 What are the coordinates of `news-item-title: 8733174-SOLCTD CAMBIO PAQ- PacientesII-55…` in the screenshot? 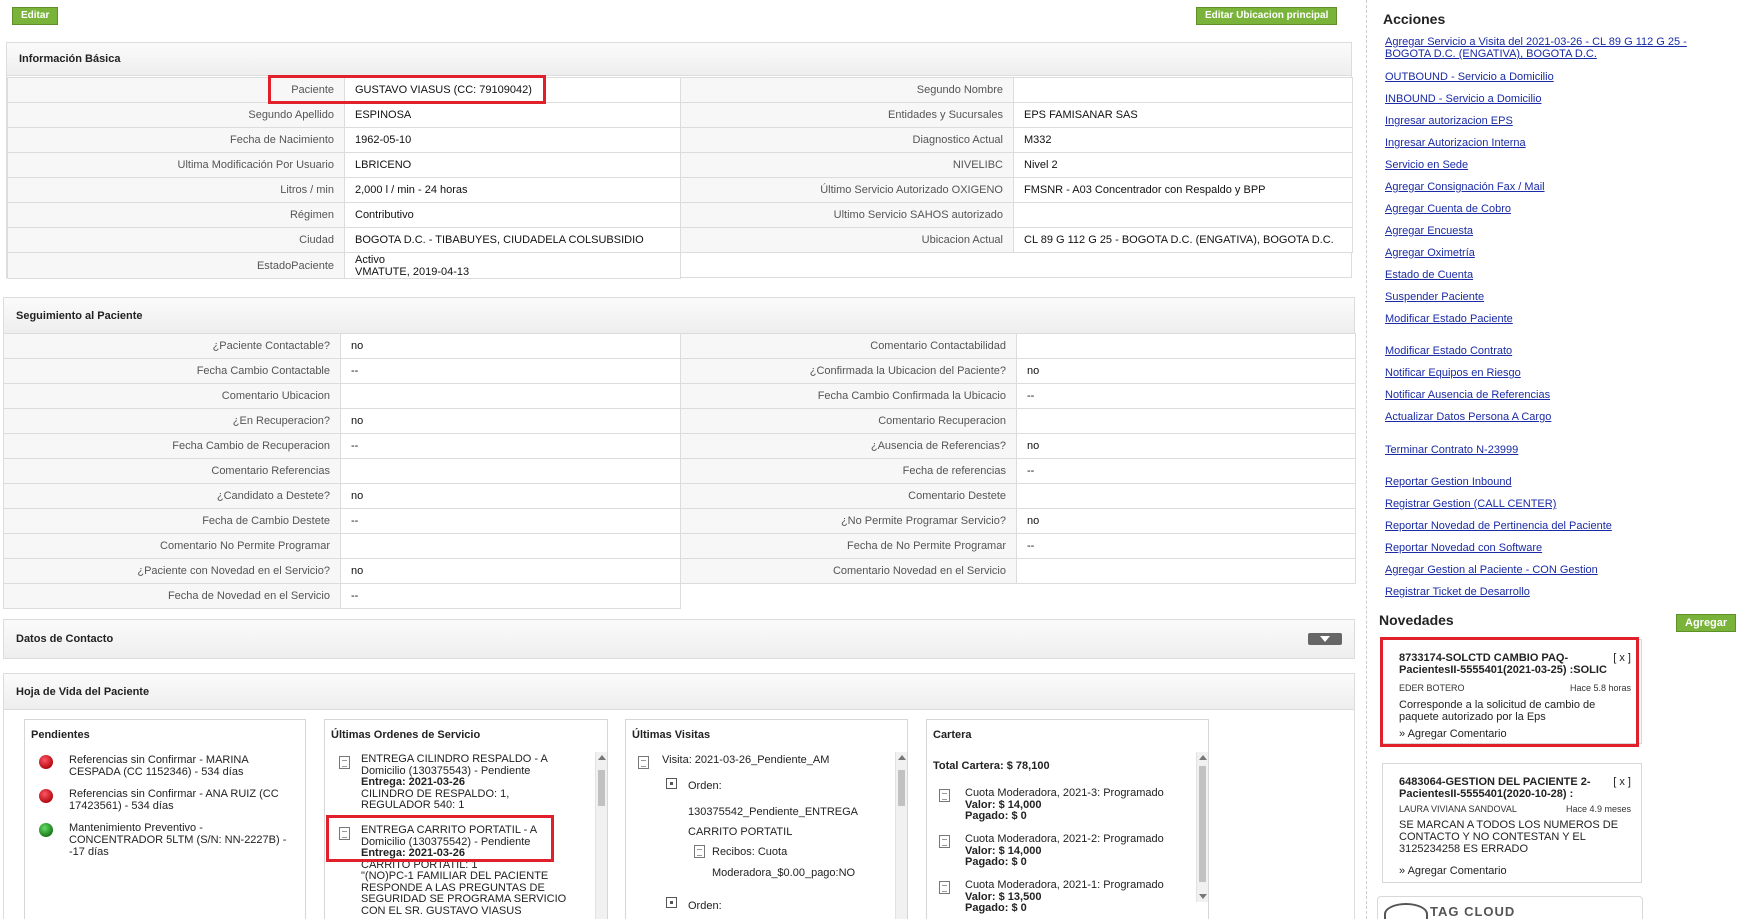 It's located at (1503, 664).